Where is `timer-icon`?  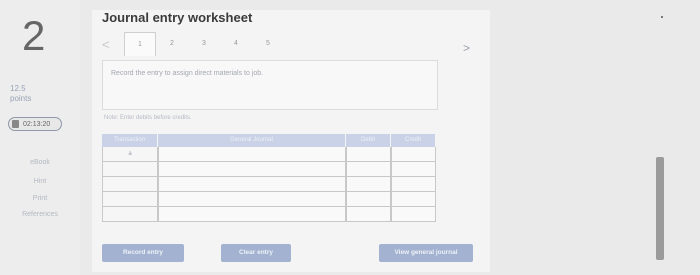
timer-icon is located at coordinates (15, 124).